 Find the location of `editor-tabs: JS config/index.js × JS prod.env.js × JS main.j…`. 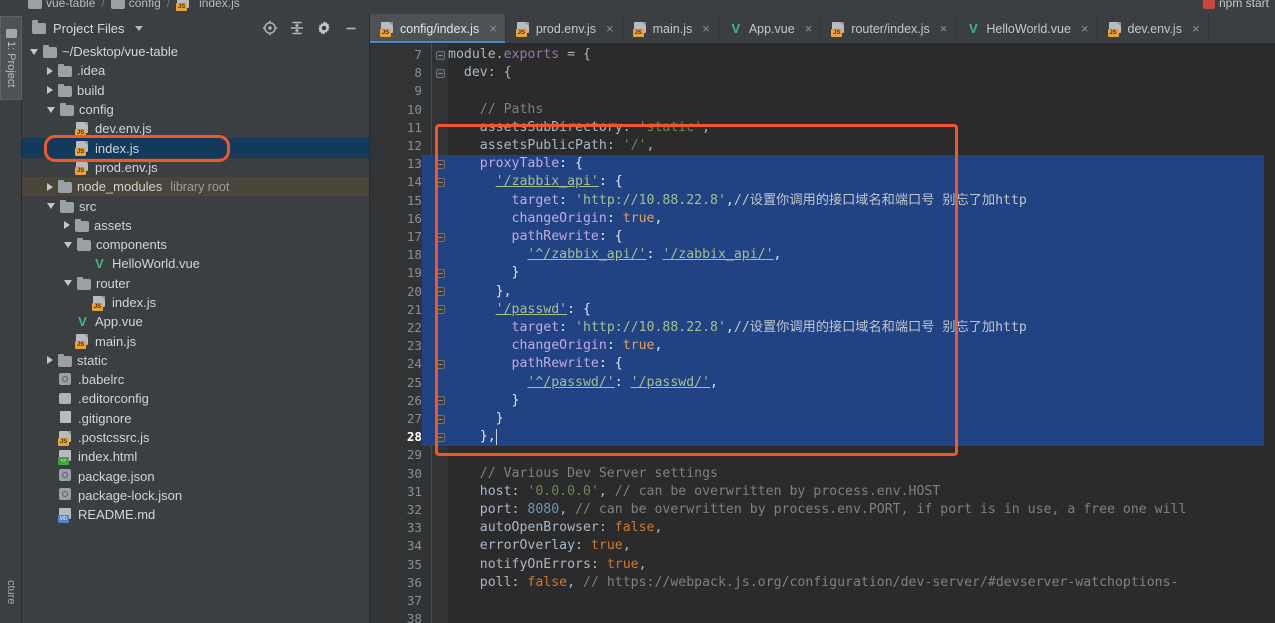

editor-tabs: JS config/index.js × JS prod.env.js × JS main.j… is located at coordinates (822, 29).